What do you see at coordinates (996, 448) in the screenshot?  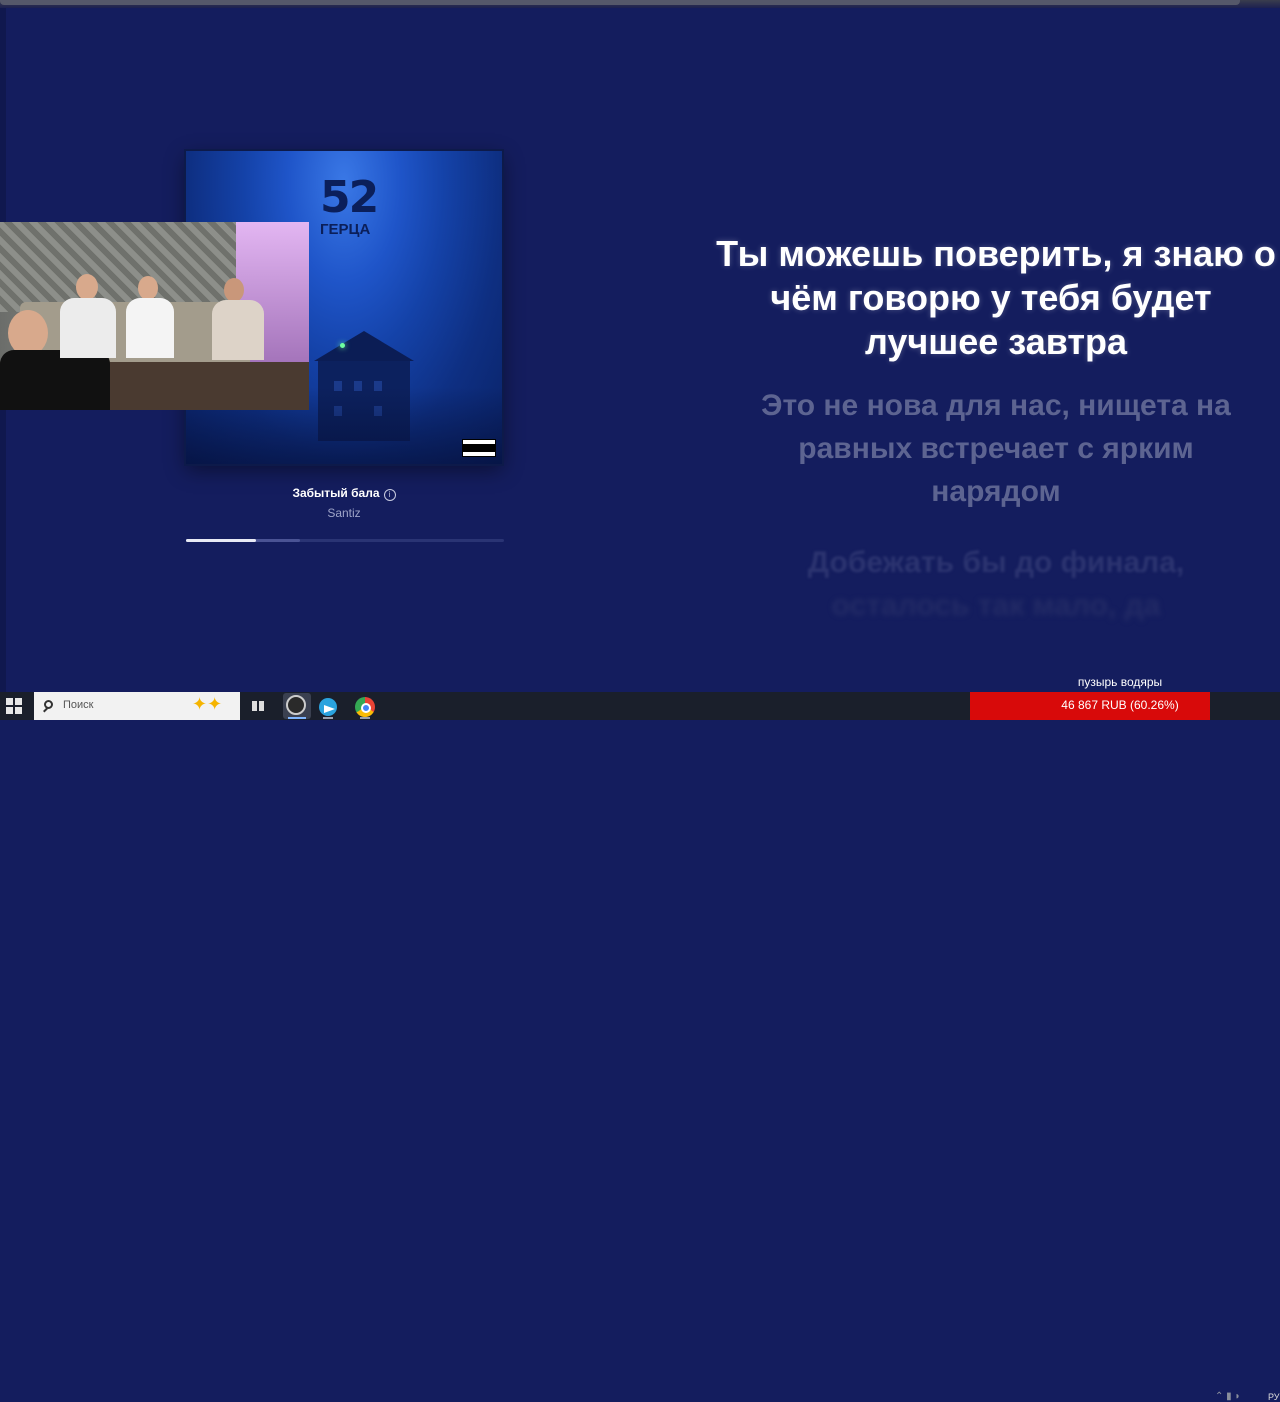 I see `lyric-next-line: равных встречает с ярким` at bounding box center [996, 448].